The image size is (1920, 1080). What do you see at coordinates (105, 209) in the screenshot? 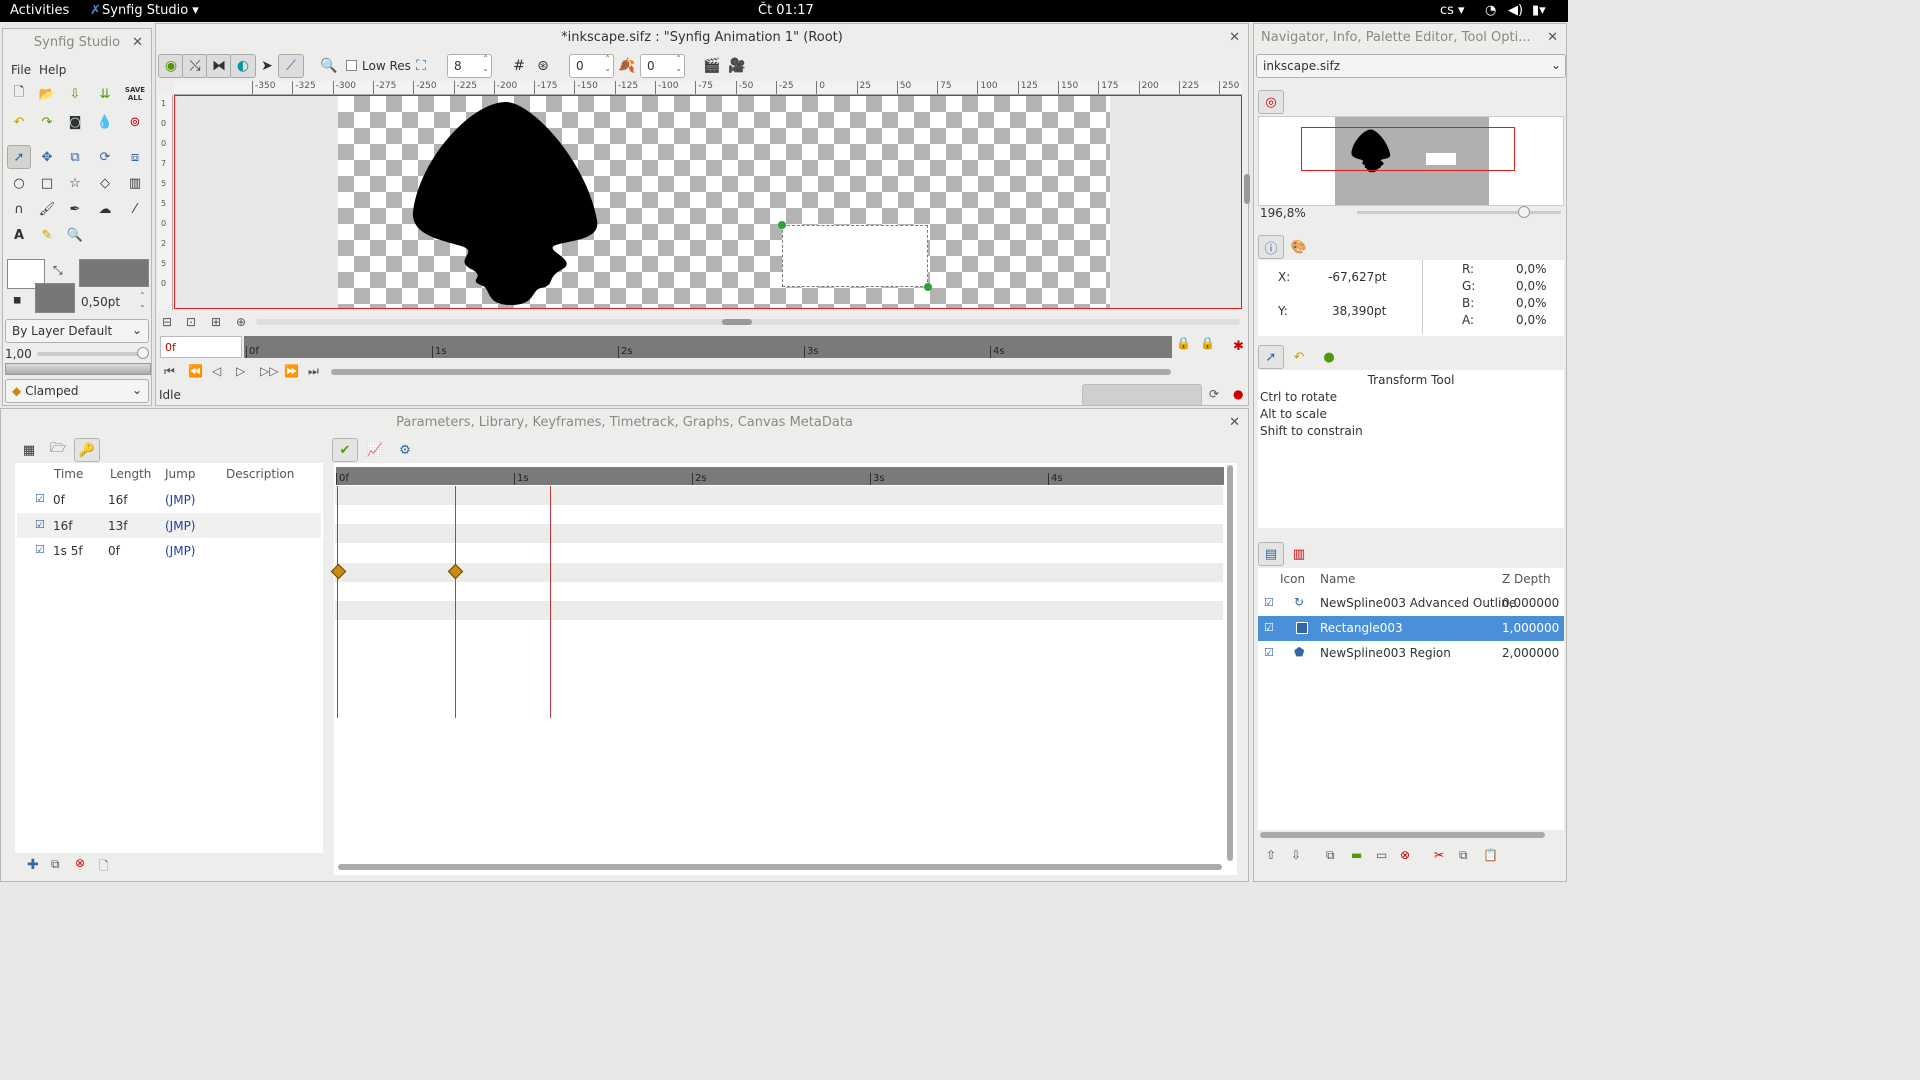
I see `width-tool-icon: ☁` at bounding box center [105, 209].